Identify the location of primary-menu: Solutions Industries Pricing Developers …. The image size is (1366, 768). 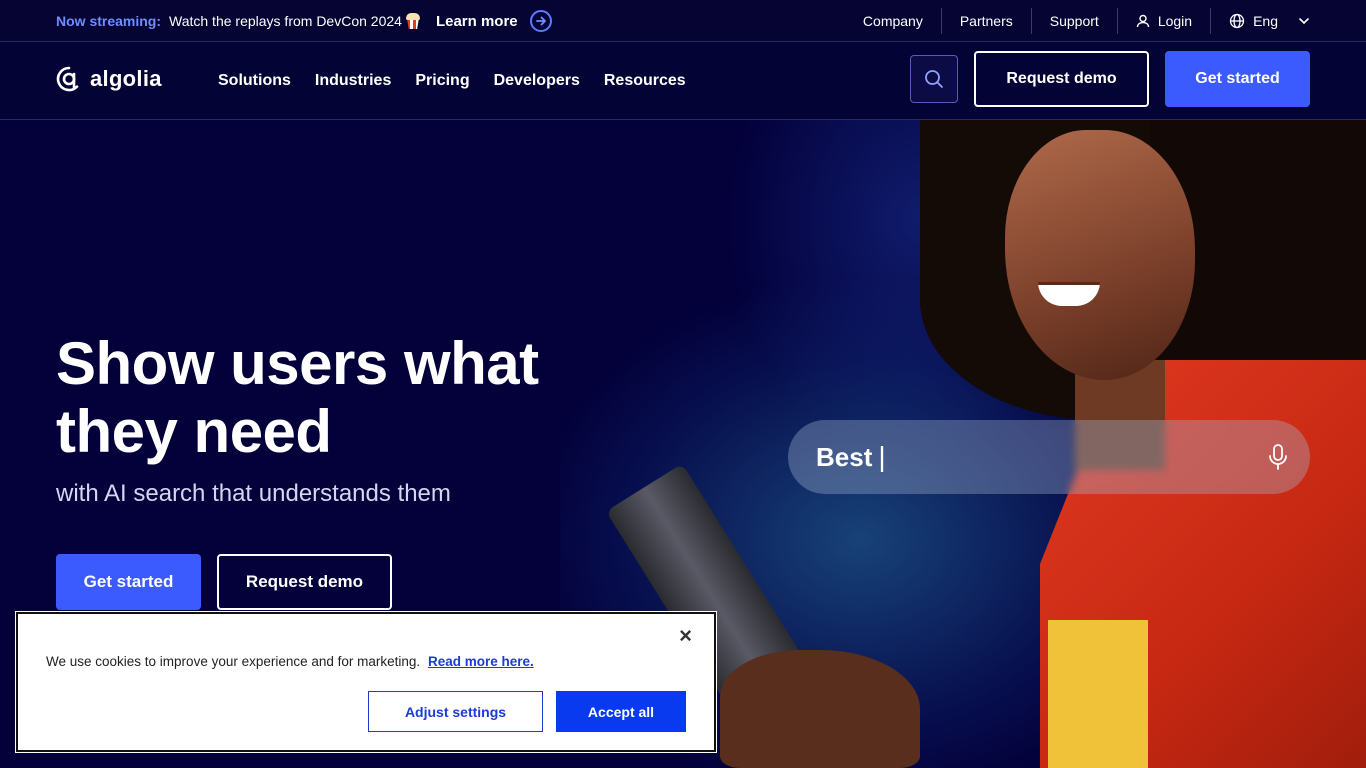
(452, 81).